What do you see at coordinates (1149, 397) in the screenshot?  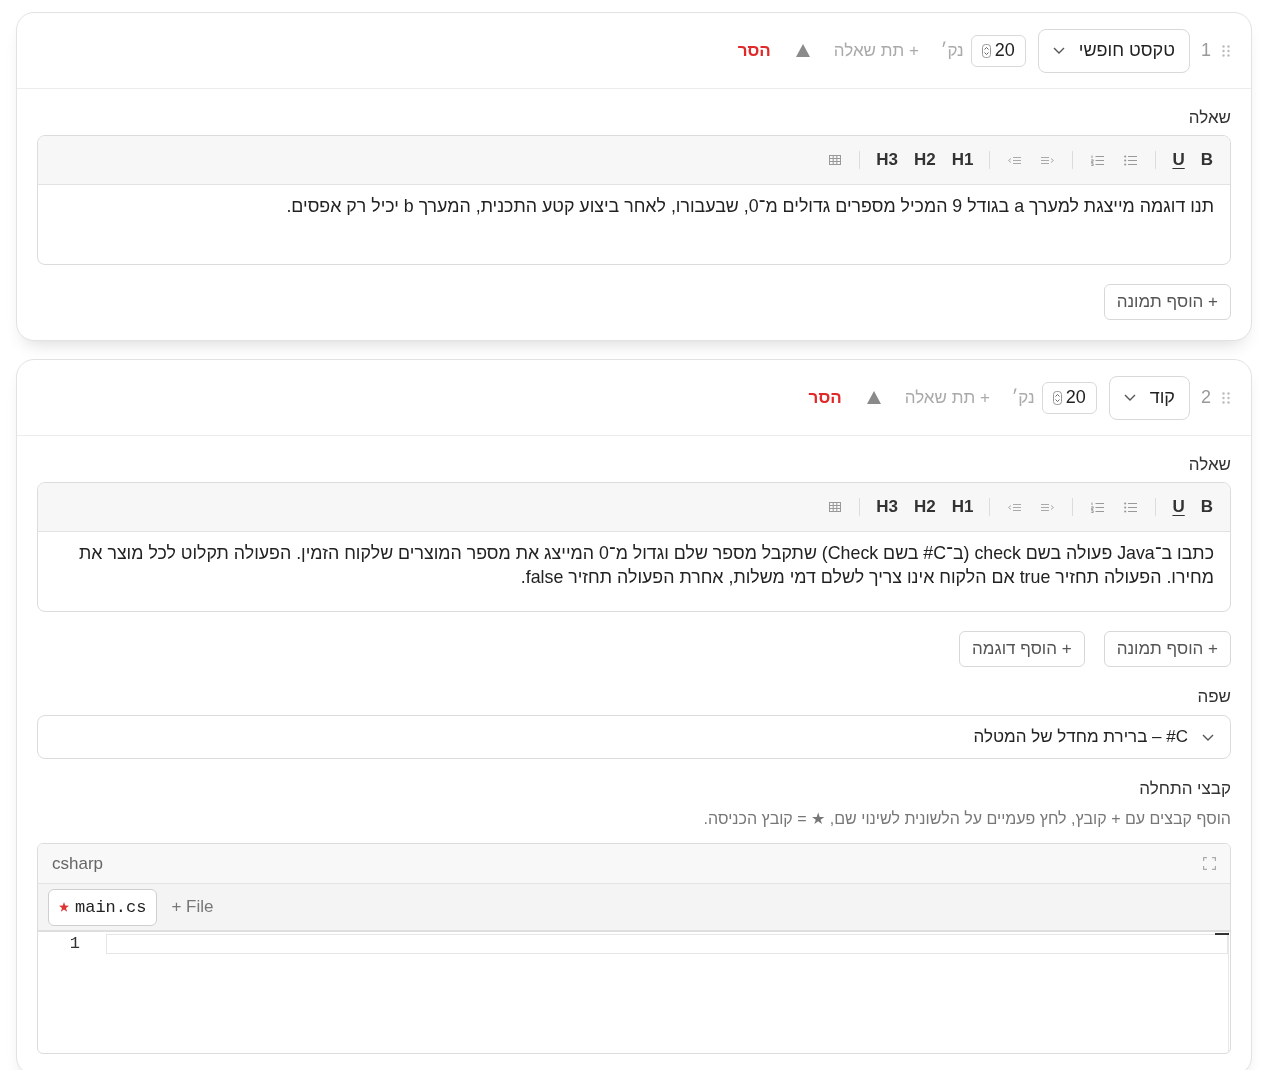 I see `question-type-select: קוד` at bounding box center [1149, 397].